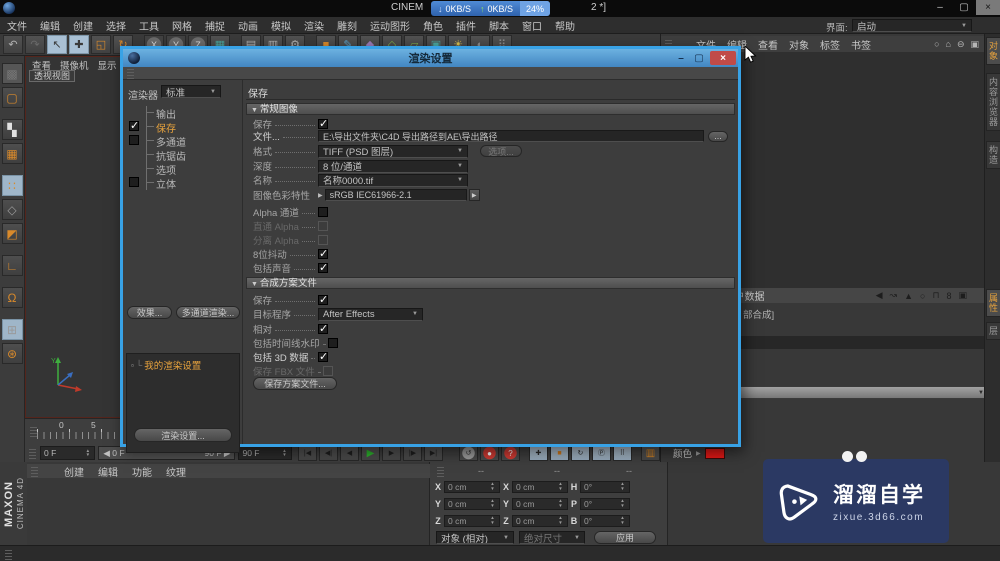  What do you see at coordinates (974, 44) in the screenshot?
I see `focus-icon: ▣` at bounding box center [974, 44].